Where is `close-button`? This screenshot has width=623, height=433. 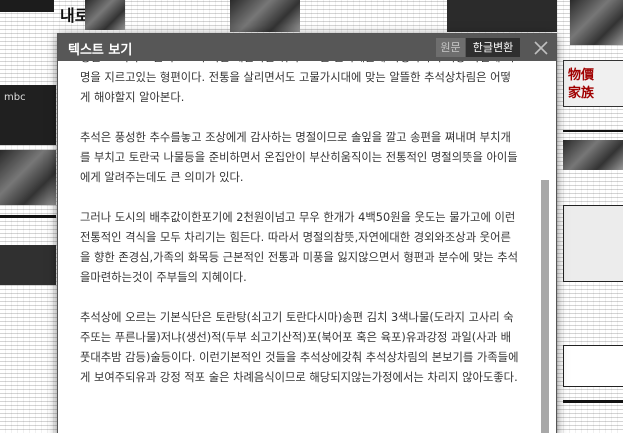
close-button is located at coordinates (541, 48).